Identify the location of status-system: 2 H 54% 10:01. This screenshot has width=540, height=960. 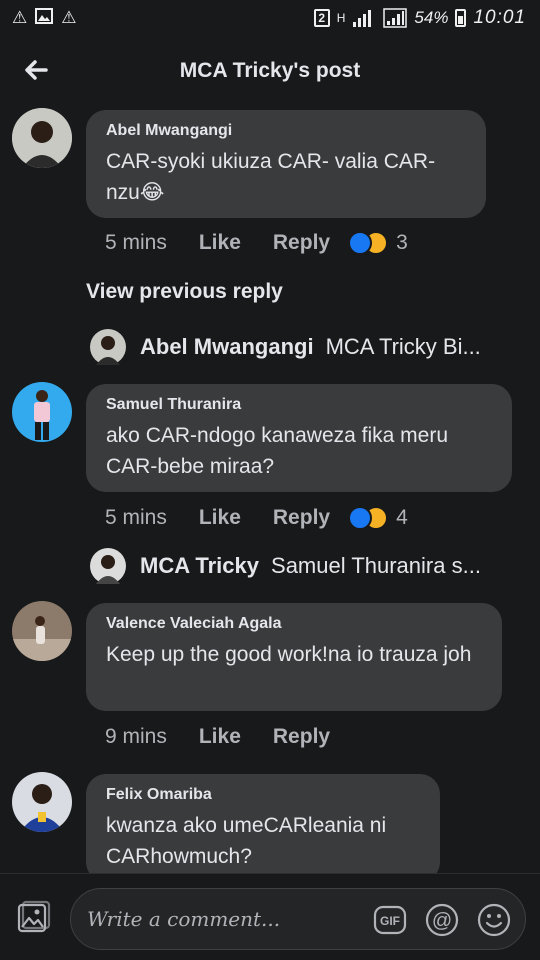
(419, 18).